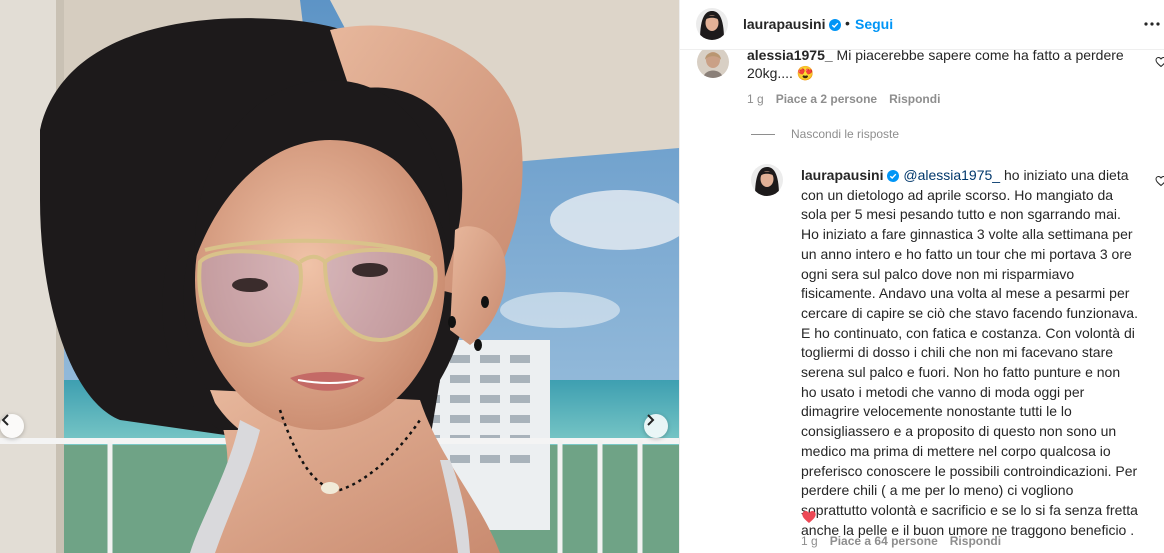 The width and height of the screenshot is (1164, 553). I want to click on post-header: laurapausini • Segui, so click(922, 25).